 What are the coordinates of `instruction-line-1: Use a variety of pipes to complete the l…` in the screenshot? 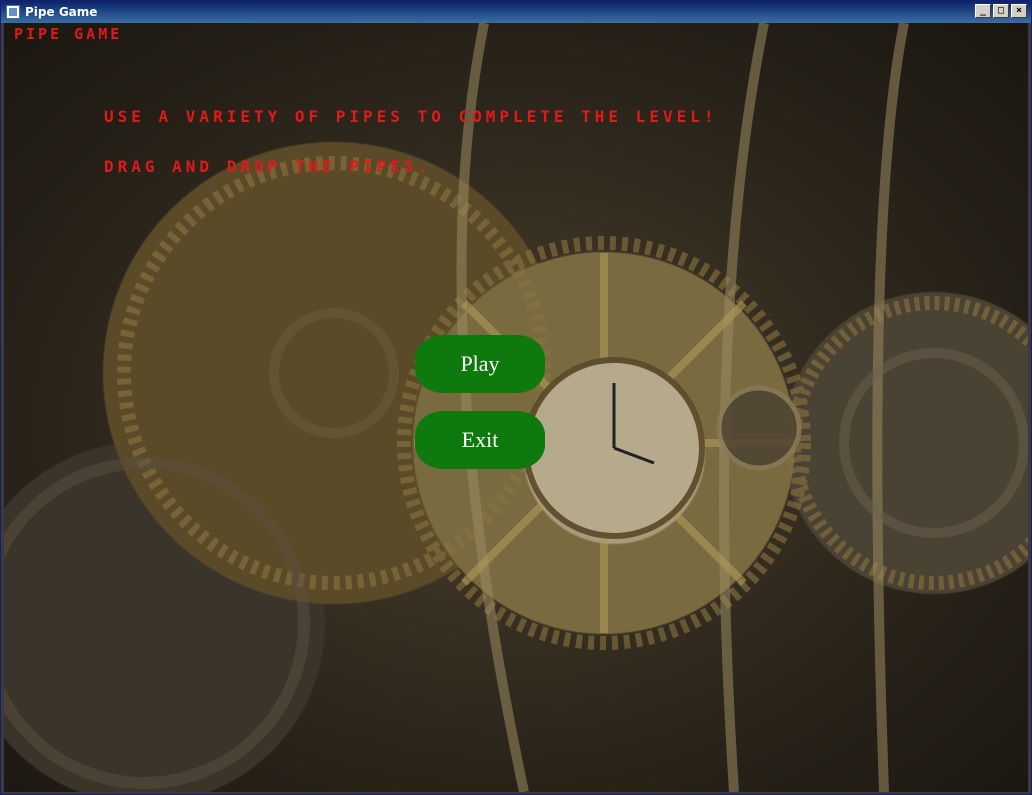 It's located at (411, 116).